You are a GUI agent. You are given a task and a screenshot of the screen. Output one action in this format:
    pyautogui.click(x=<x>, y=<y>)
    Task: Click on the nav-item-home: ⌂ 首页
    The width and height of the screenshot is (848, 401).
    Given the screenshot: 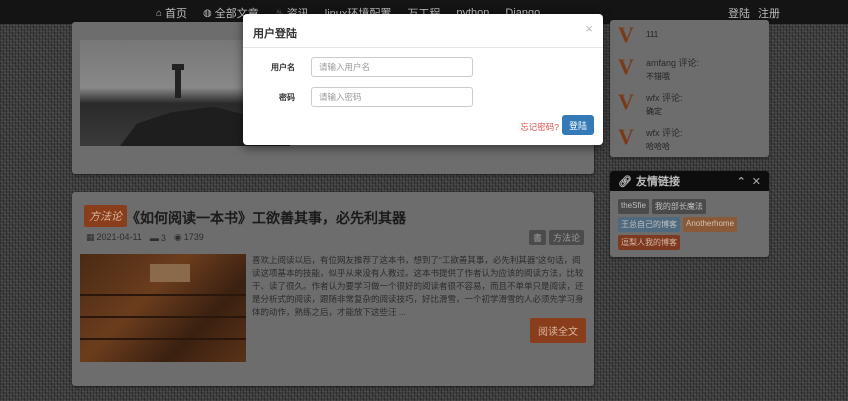 What is the action you would take?
    pyautogui.click(x=171, y=13)
    